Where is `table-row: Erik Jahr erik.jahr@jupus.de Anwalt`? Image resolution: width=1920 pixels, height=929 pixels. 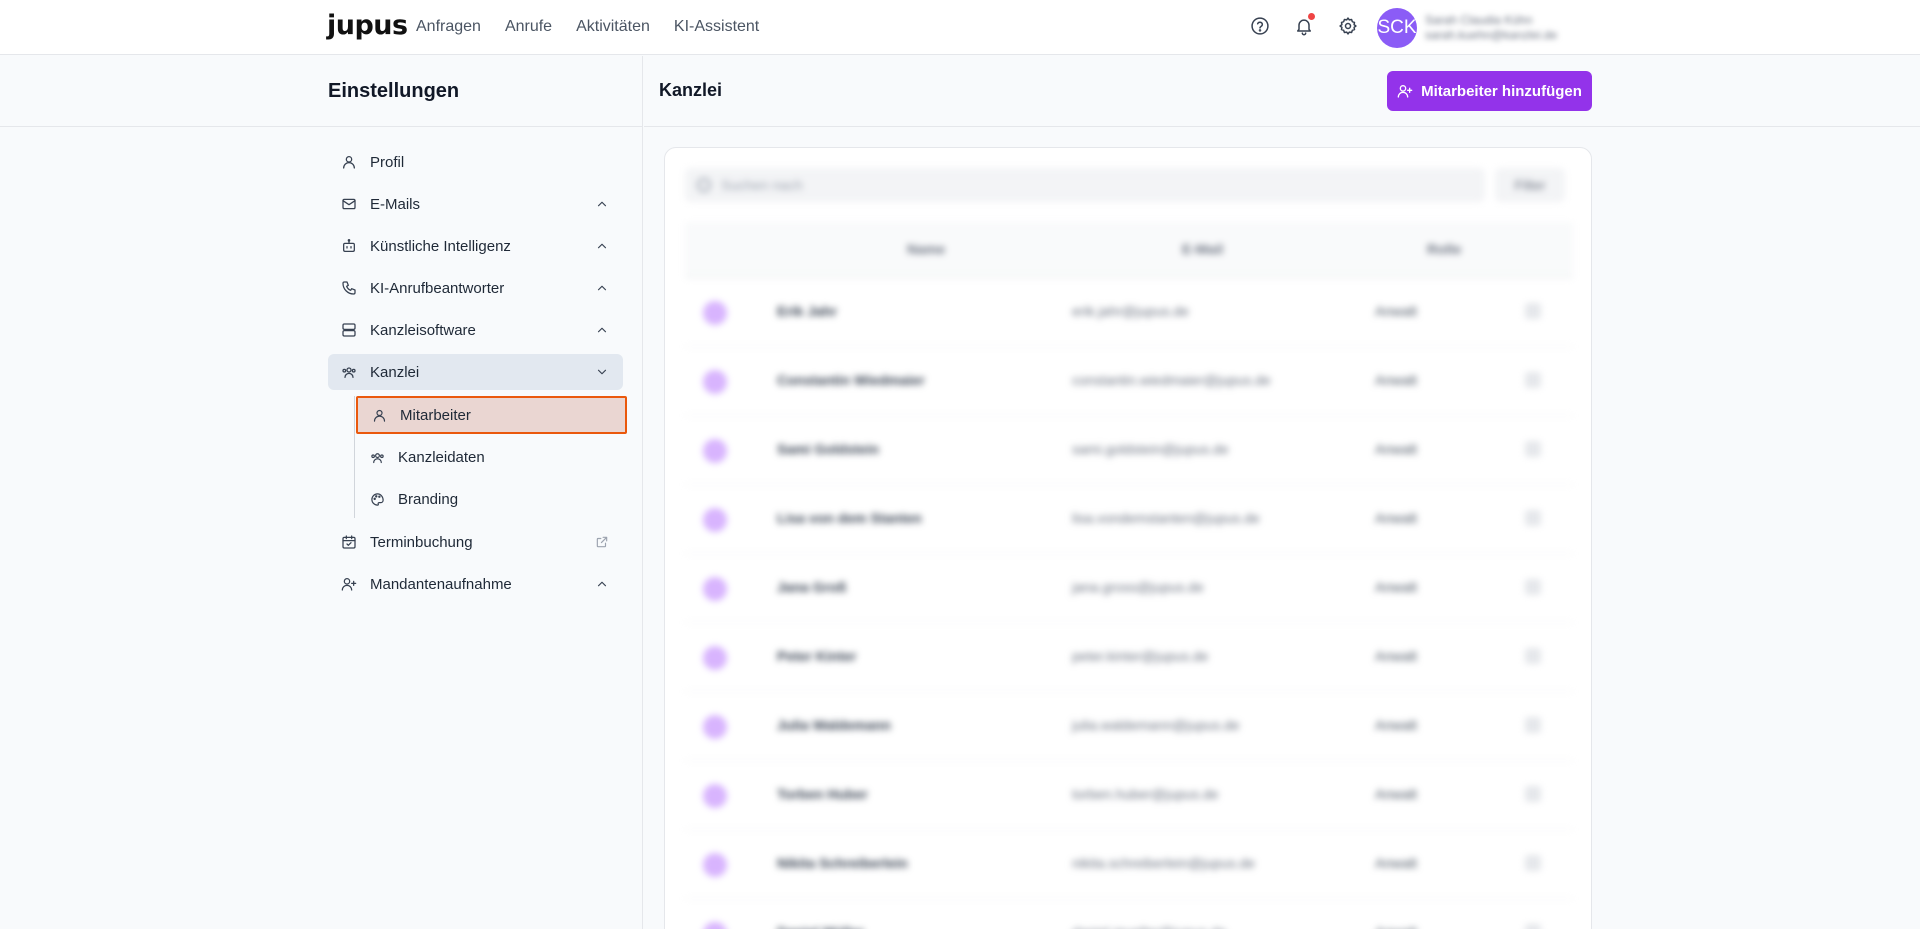
table-row: Erik Jahr erik.jahr@jupus.de Anwalt is located at coordinates (1129, 312).